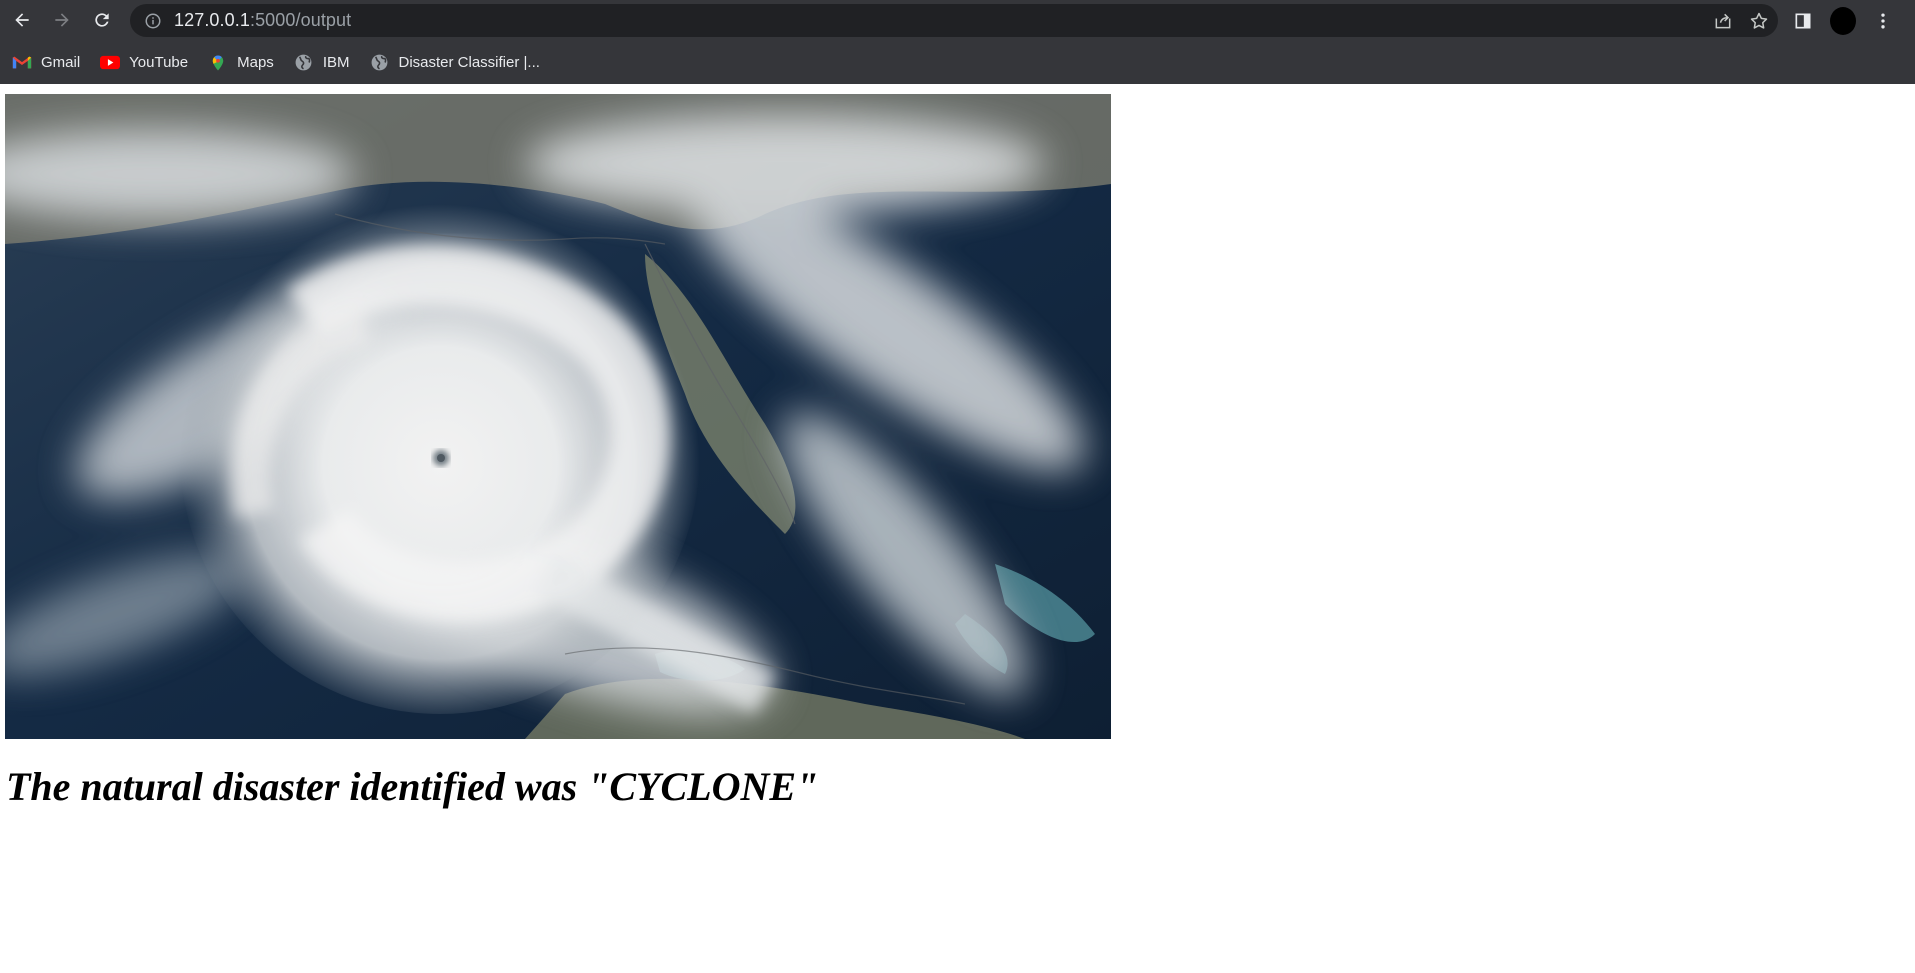  I want to click on reload-button, so click(102, 20).